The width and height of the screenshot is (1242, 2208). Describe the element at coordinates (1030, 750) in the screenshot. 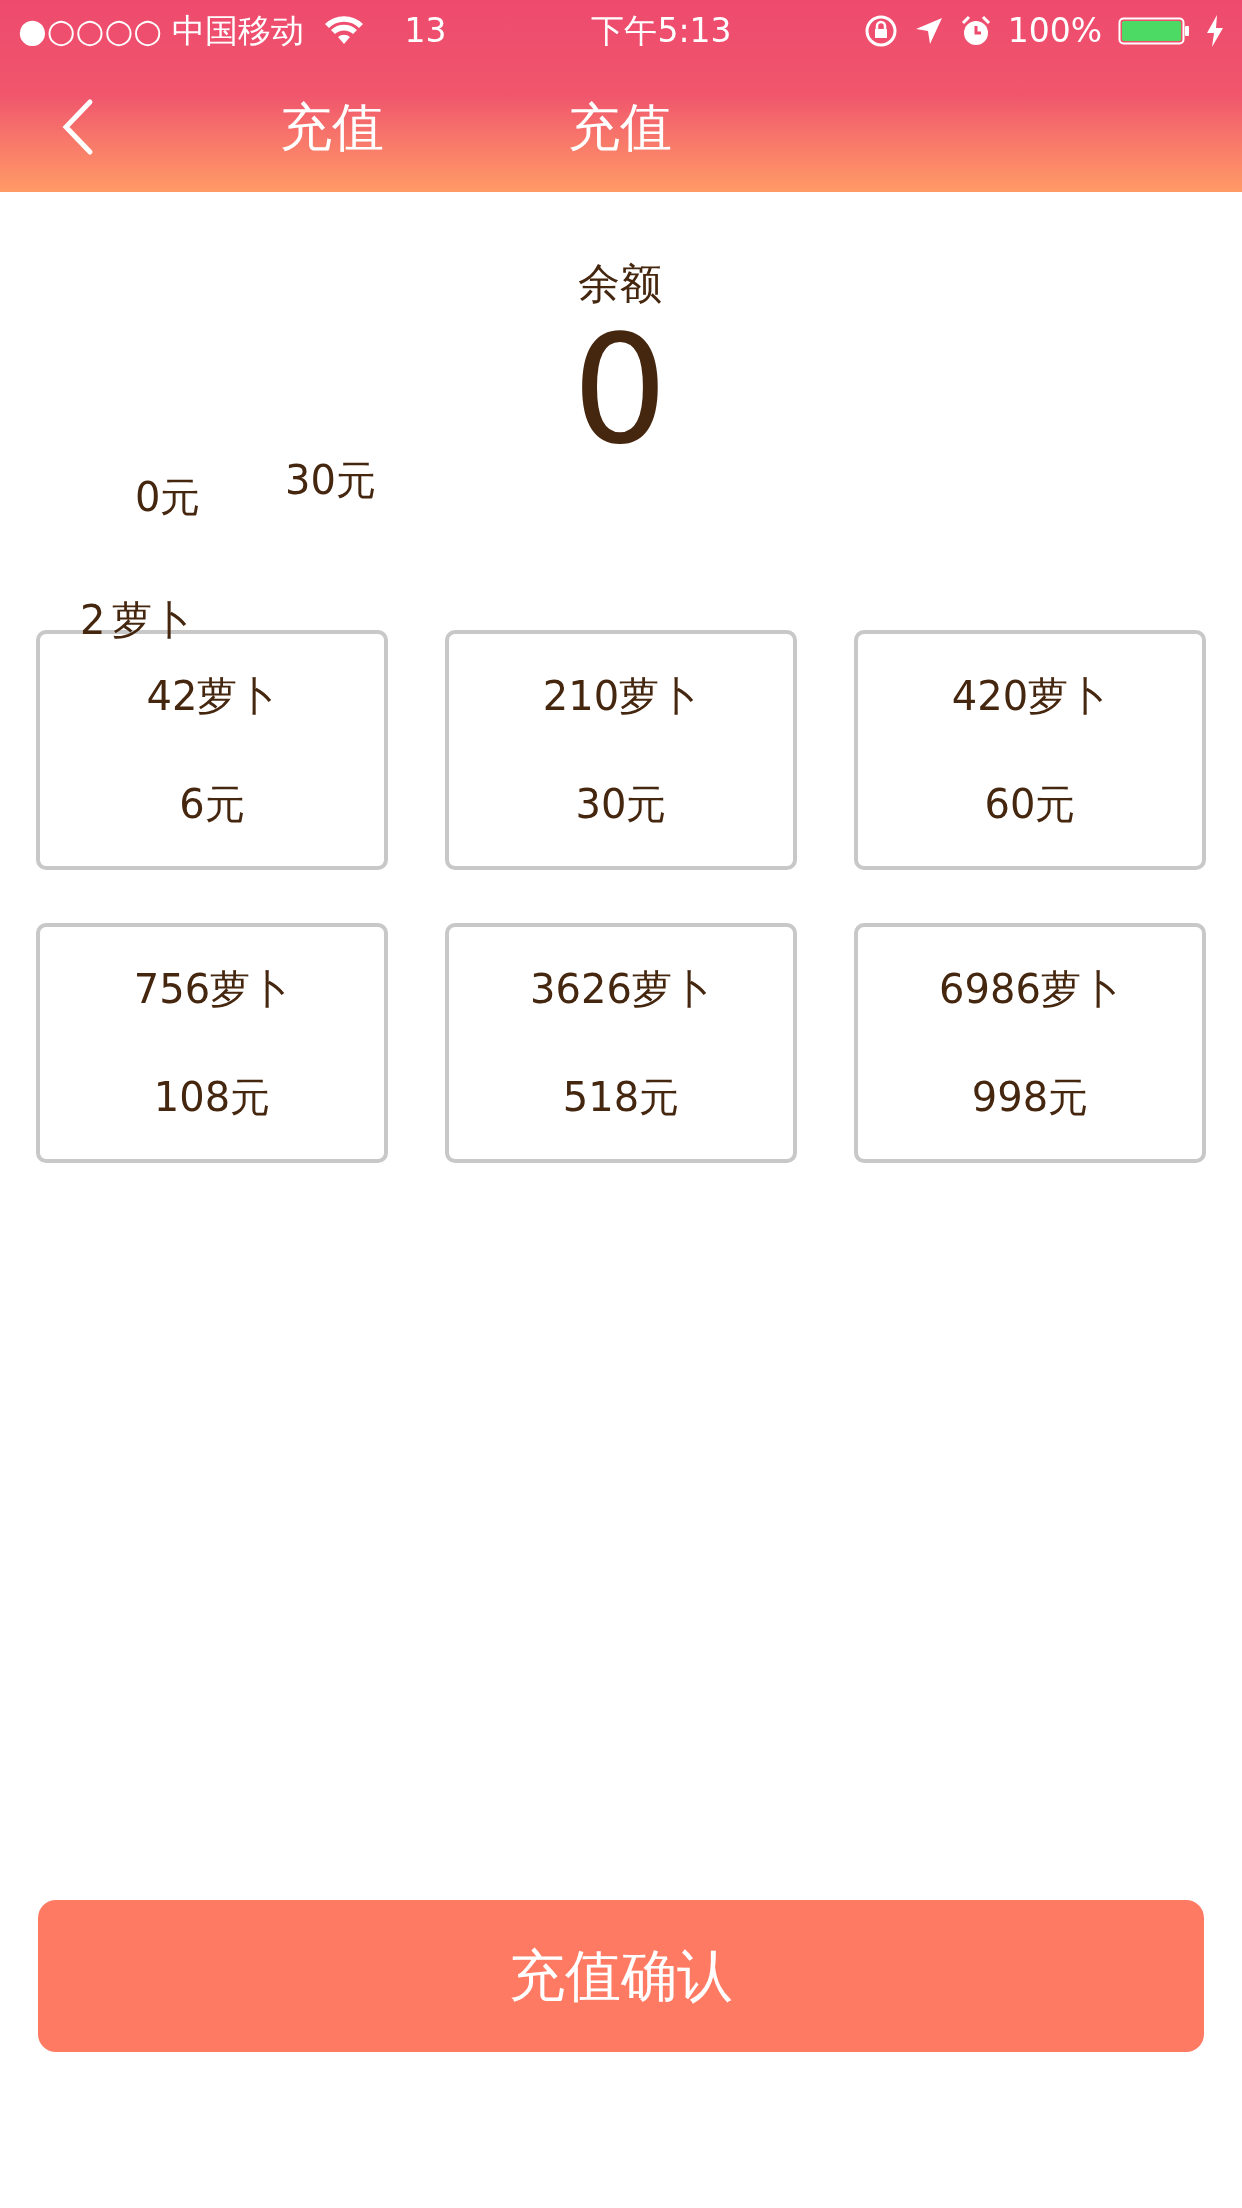

I see `package-option: 420萝卜 60元` at that location.